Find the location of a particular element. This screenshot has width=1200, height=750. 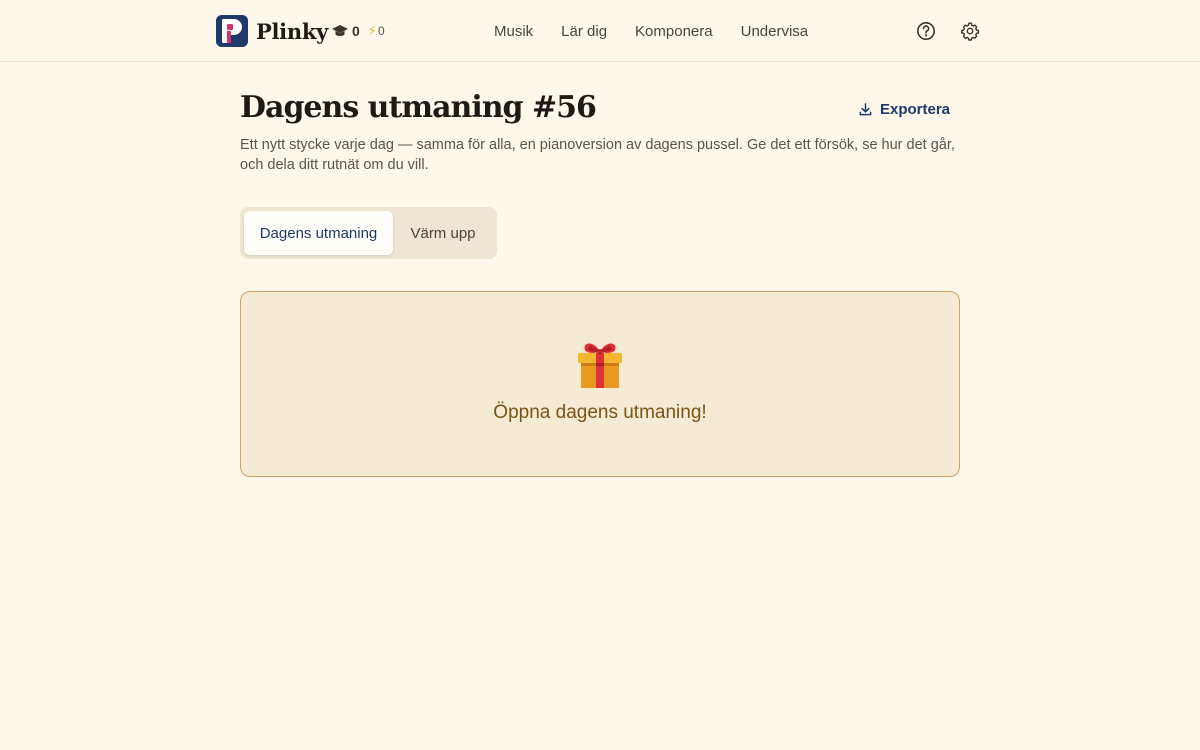

export-button: Exportera is located at coordinates (904, 109).